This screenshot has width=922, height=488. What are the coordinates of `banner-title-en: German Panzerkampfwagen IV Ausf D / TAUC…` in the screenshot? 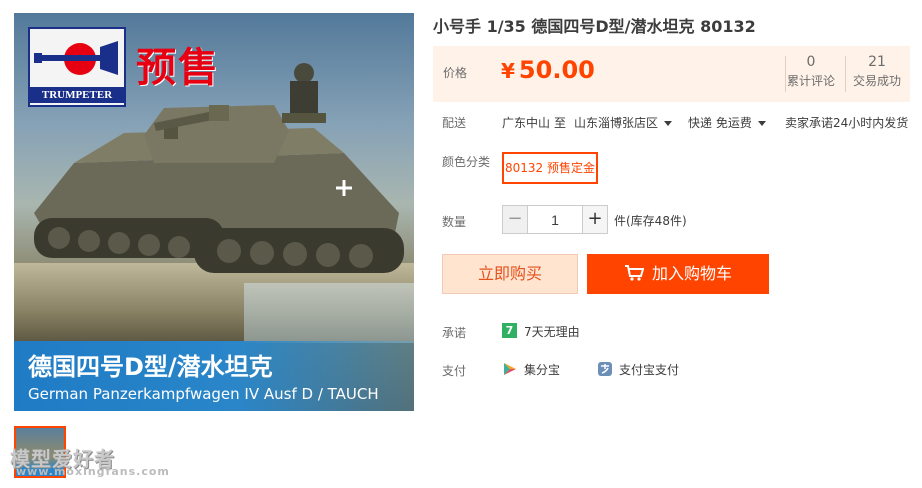 It's located at (203, 394).